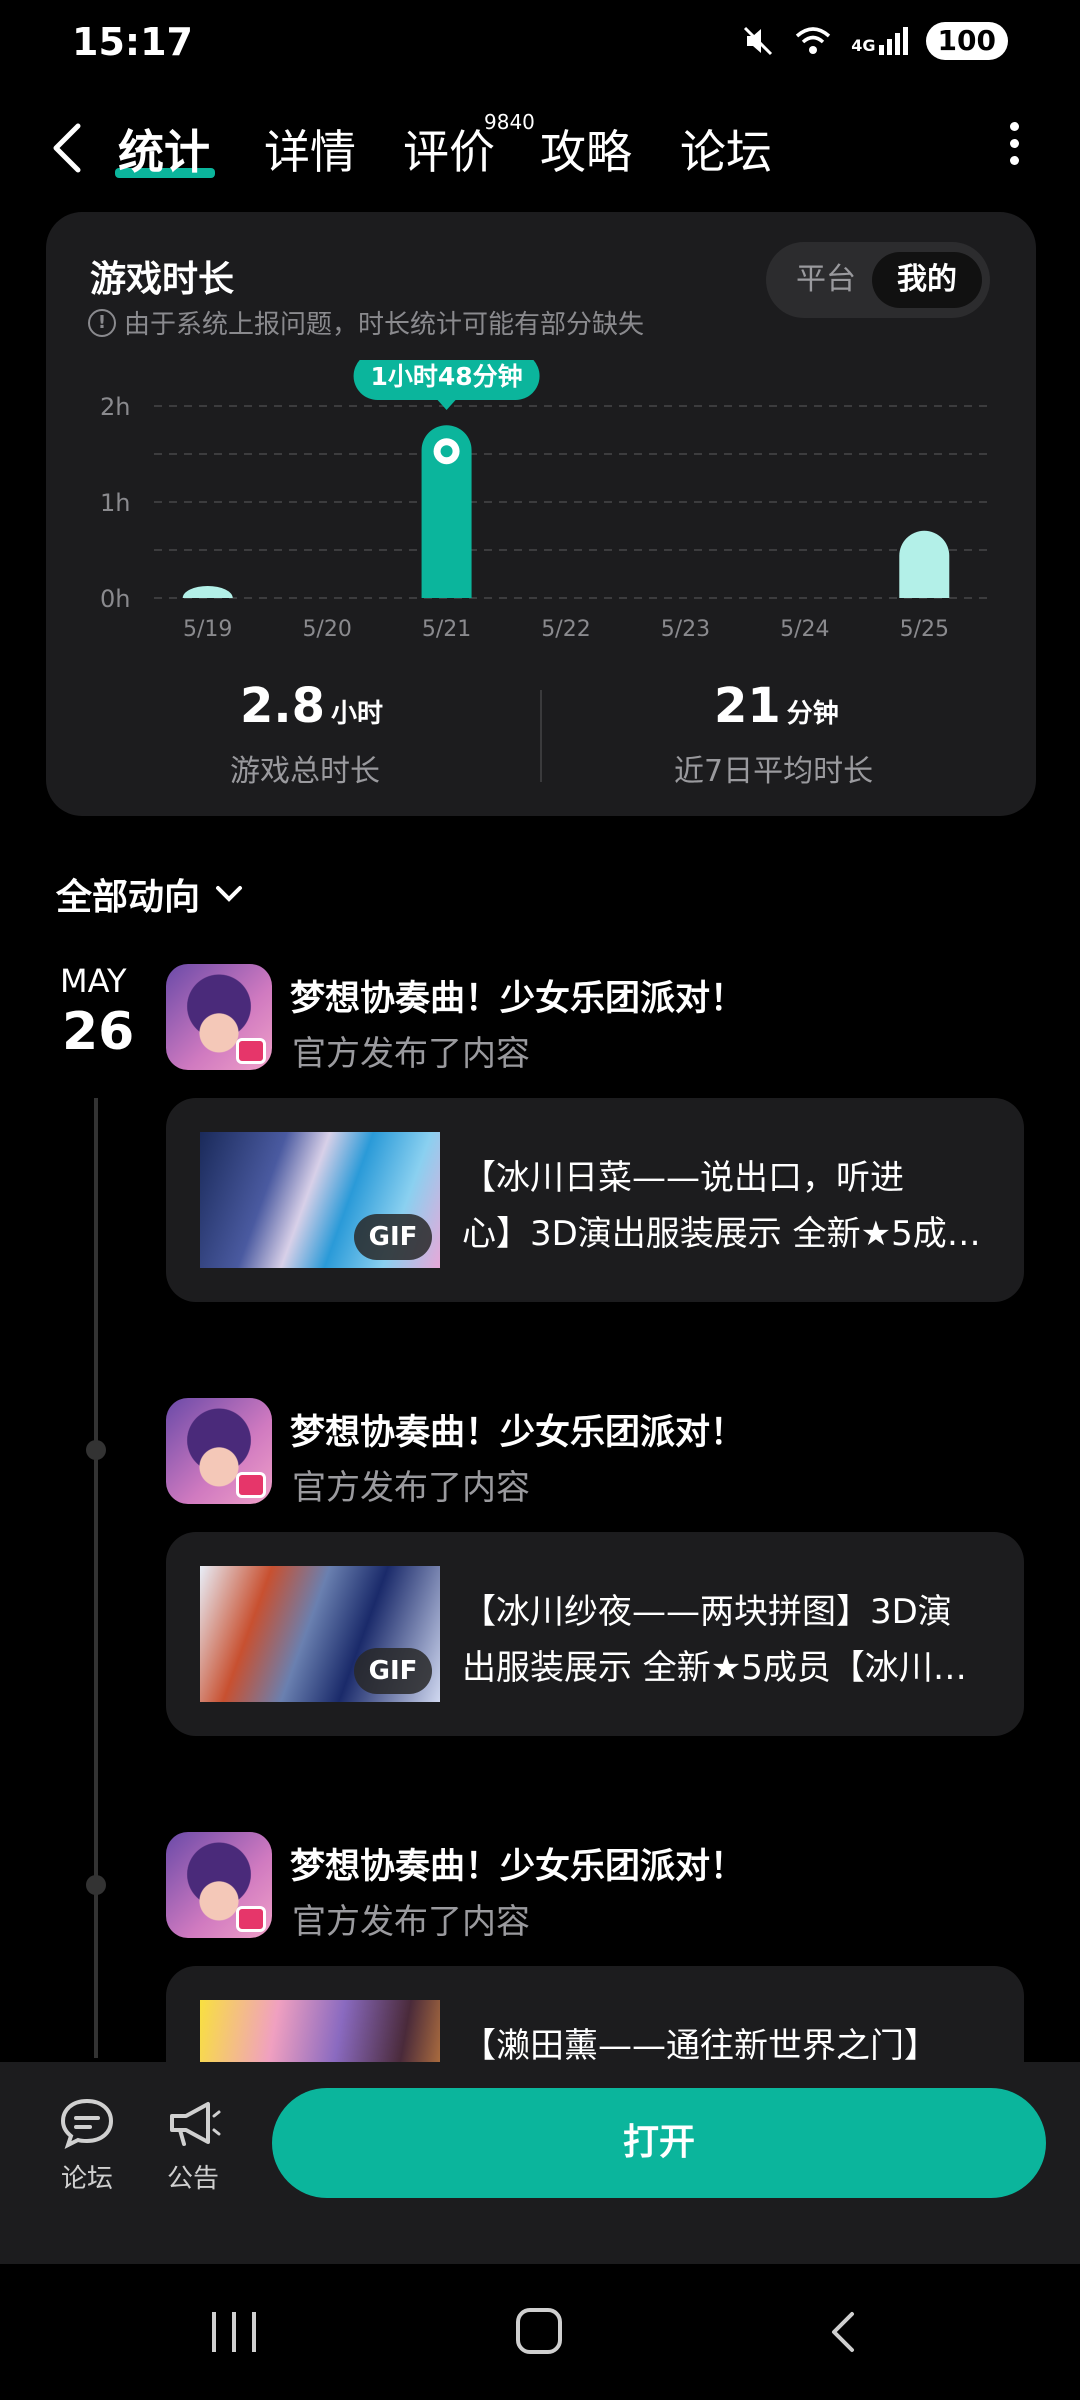  What do you see at coordinates (207, 629) in the screenshot?
I see `x-tick-label: 5/19` at bounding box center [207, 629].